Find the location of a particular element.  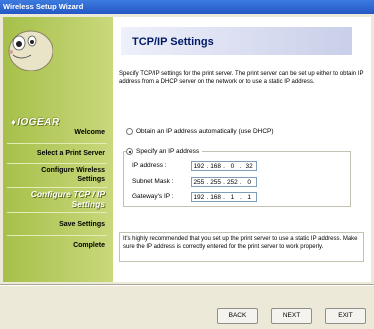

footer-divider is located at coordinates (187, 285).